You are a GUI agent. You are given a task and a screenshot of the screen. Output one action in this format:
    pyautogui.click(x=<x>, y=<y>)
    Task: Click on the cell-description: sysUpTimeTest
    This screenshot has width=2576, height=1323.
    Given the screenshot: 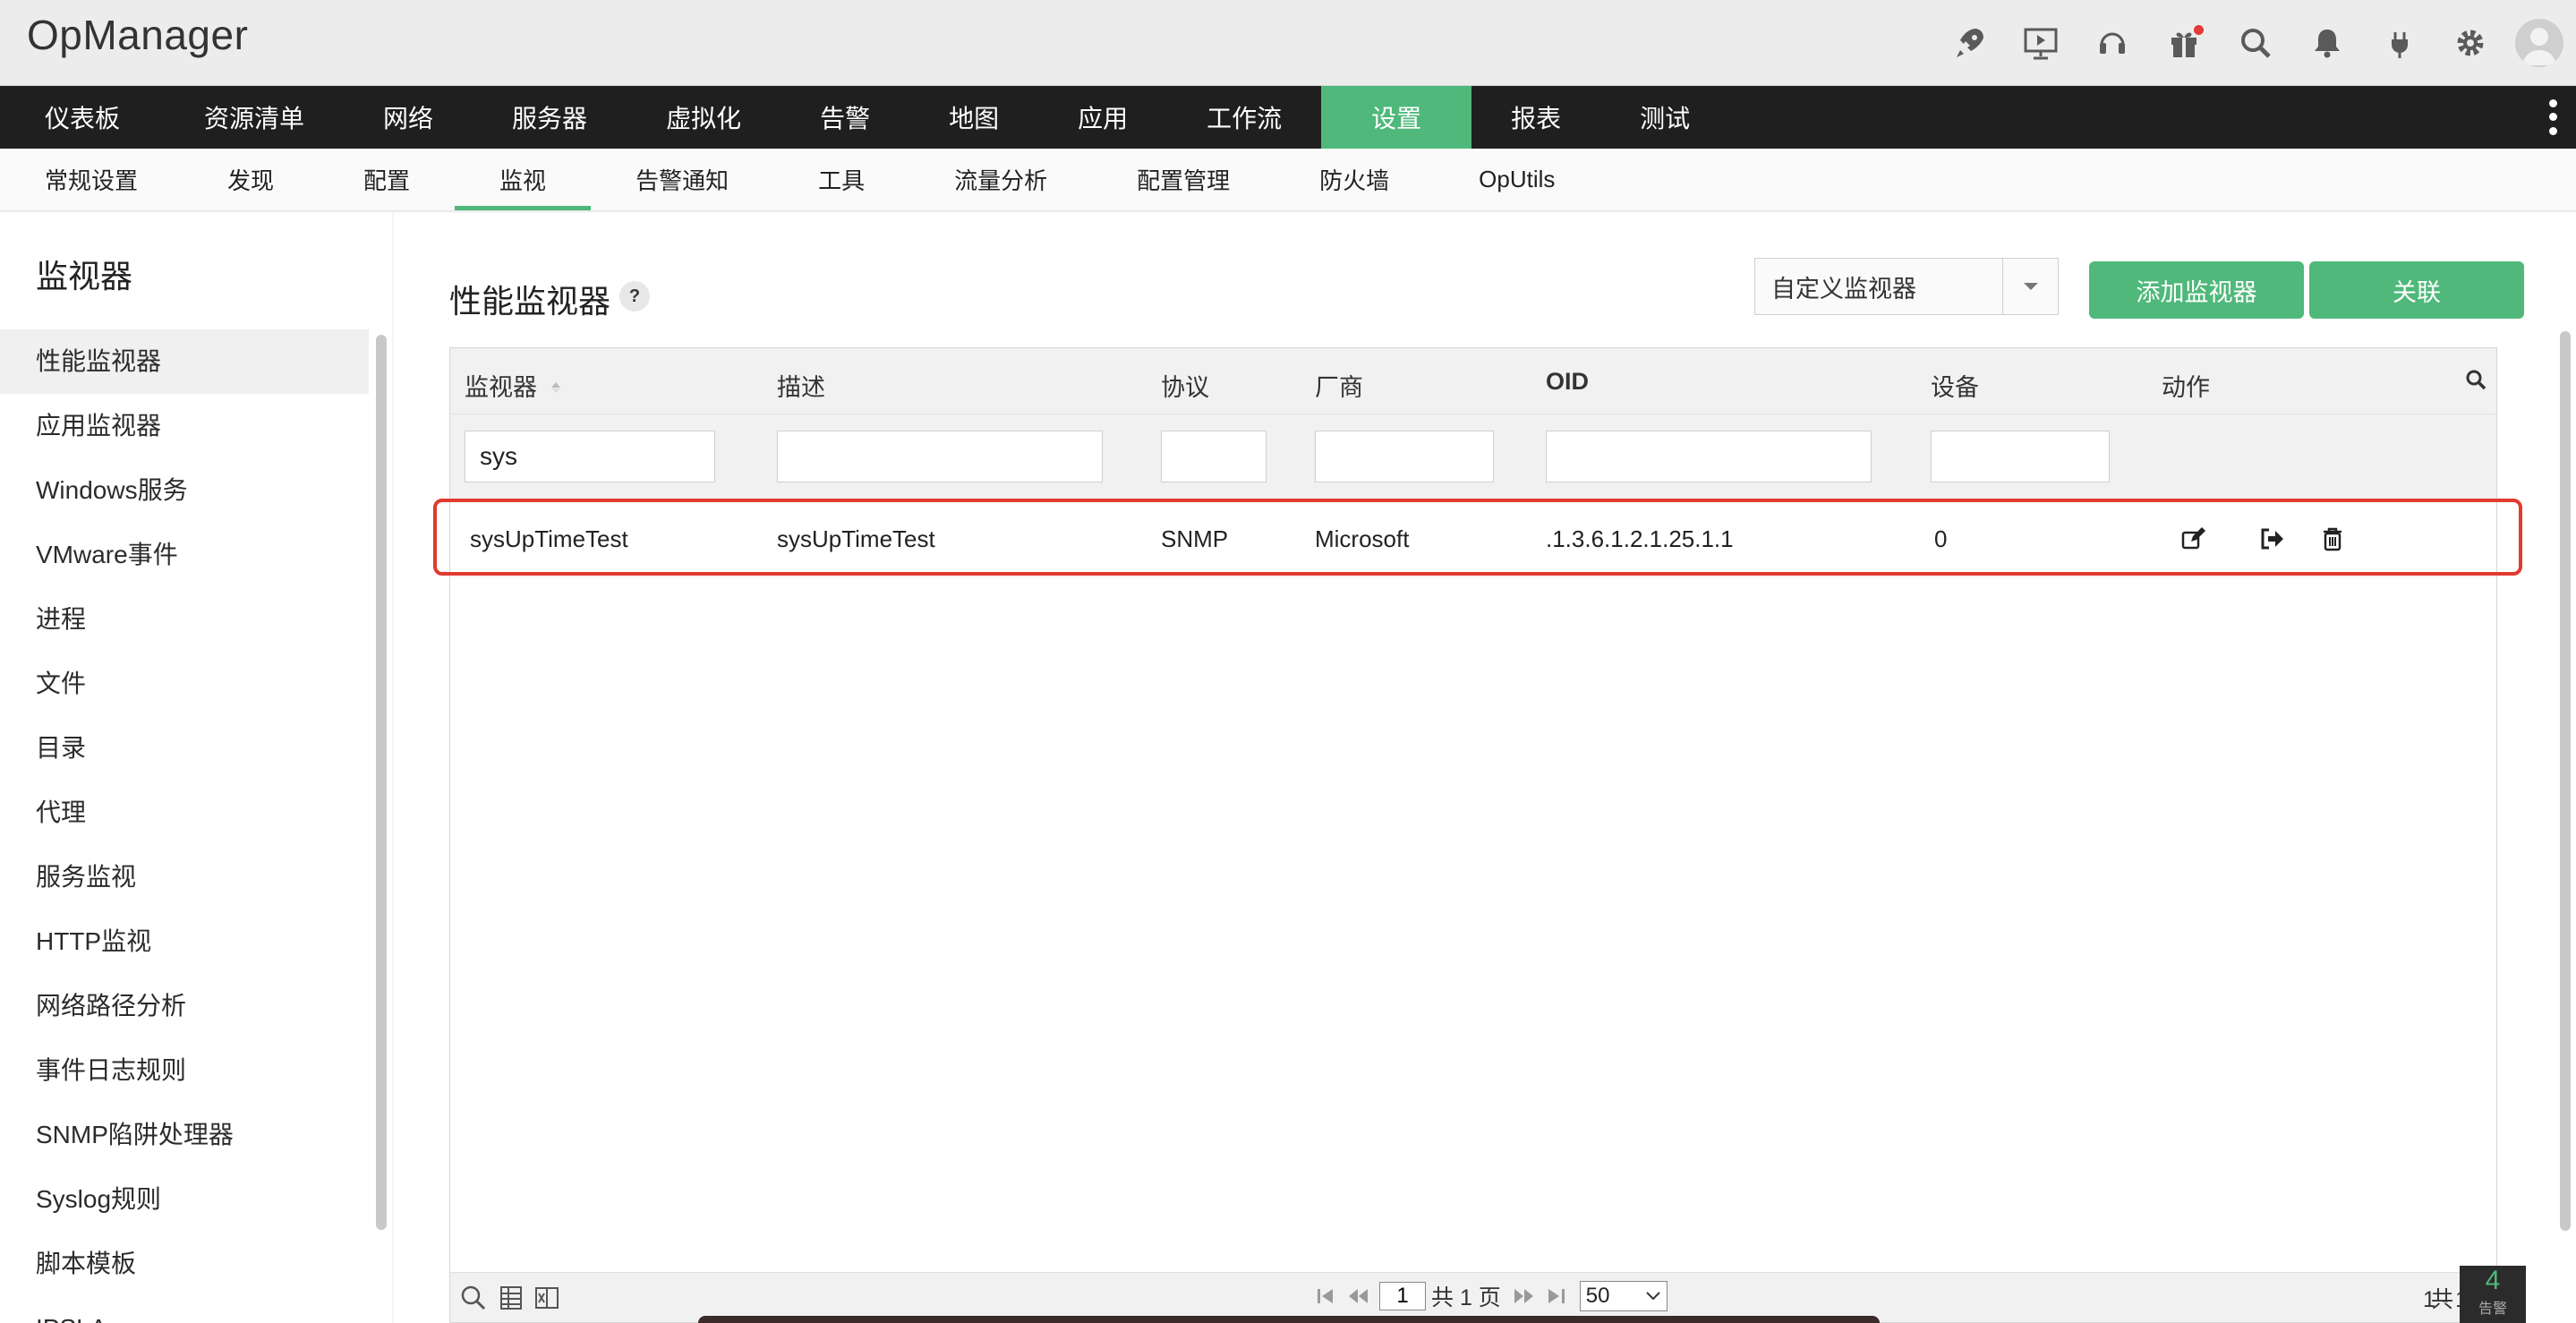 What is the action you would take?
    pyautogui.click(x=856, y=539)
    